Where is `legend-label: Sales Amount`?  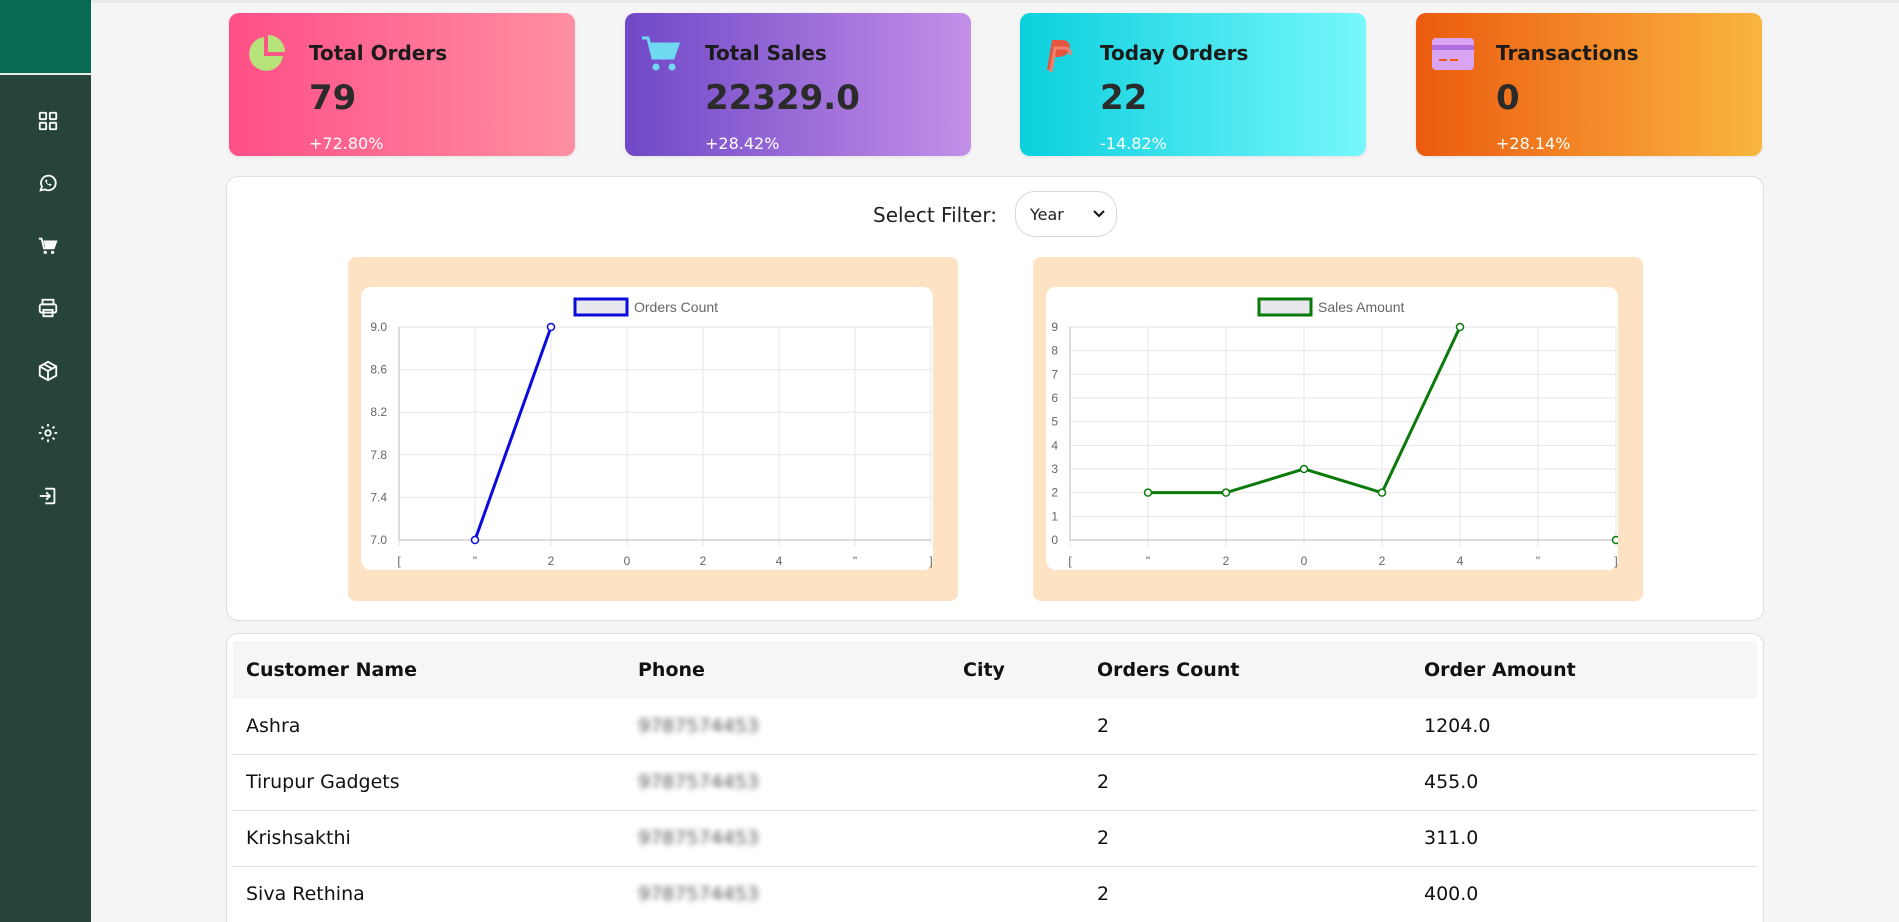
legend-label: Sales Amount is located at coordinates (1361, 307).